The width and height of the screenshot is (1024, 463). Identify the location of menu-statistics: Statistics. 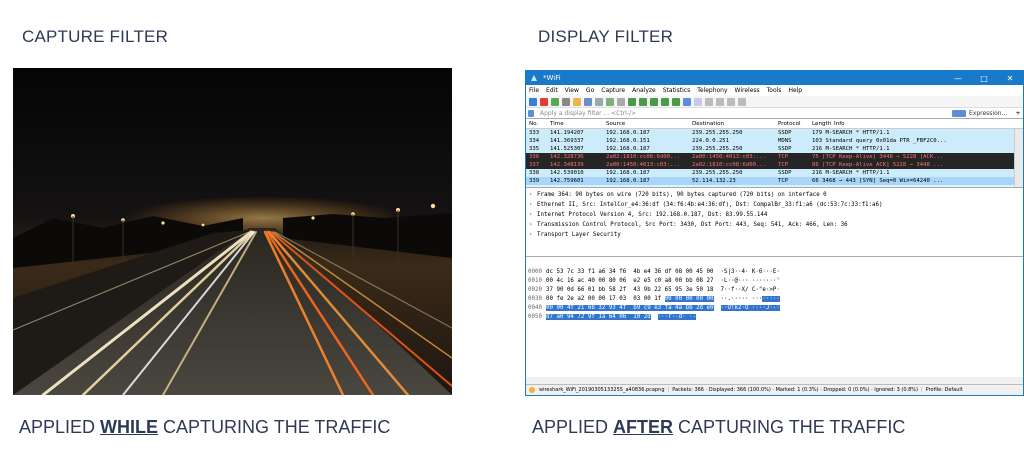
(676, 90).